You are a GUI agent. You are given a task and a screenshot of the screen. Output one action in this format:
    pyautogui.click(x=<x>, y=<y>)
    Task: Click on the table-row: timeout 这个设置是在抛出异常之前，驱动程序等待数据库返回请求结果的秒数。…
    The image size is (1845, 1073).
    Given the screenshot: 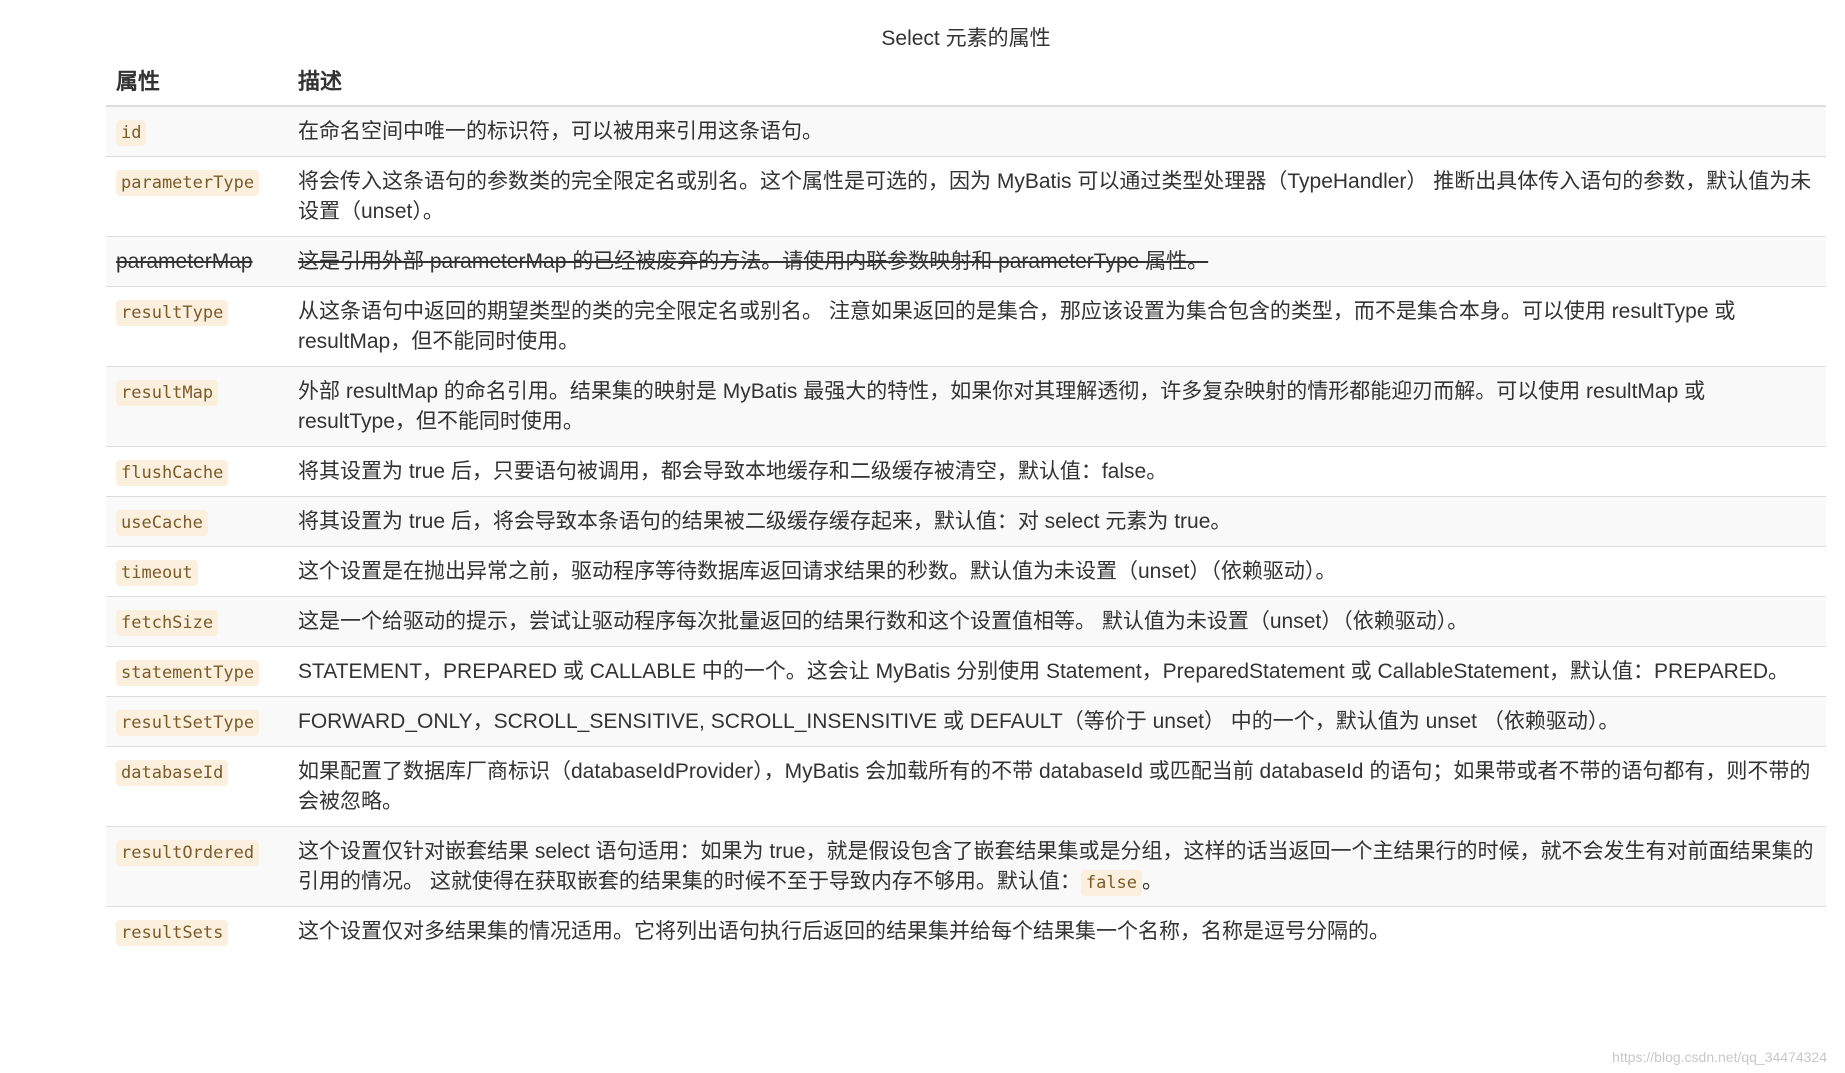 What is the action you would take?
    pyautogui.click(x=966, y=571)
    